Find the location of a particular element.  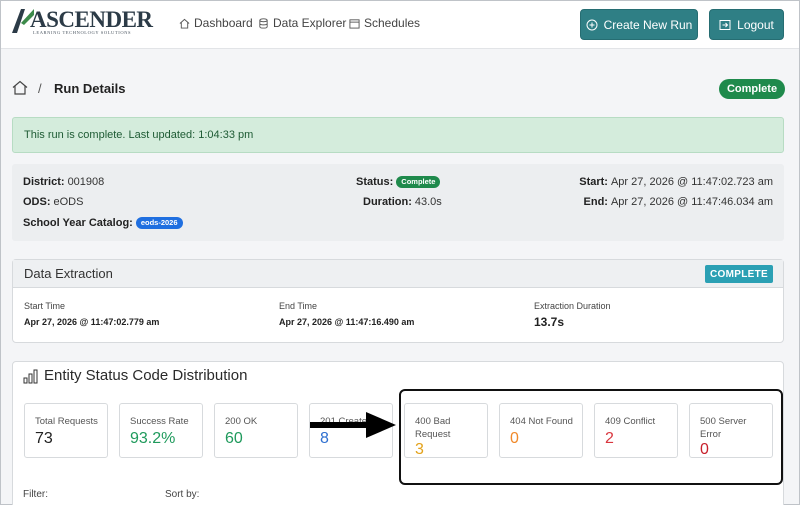

ods-value: eODS is located at coordinates (68, 202).